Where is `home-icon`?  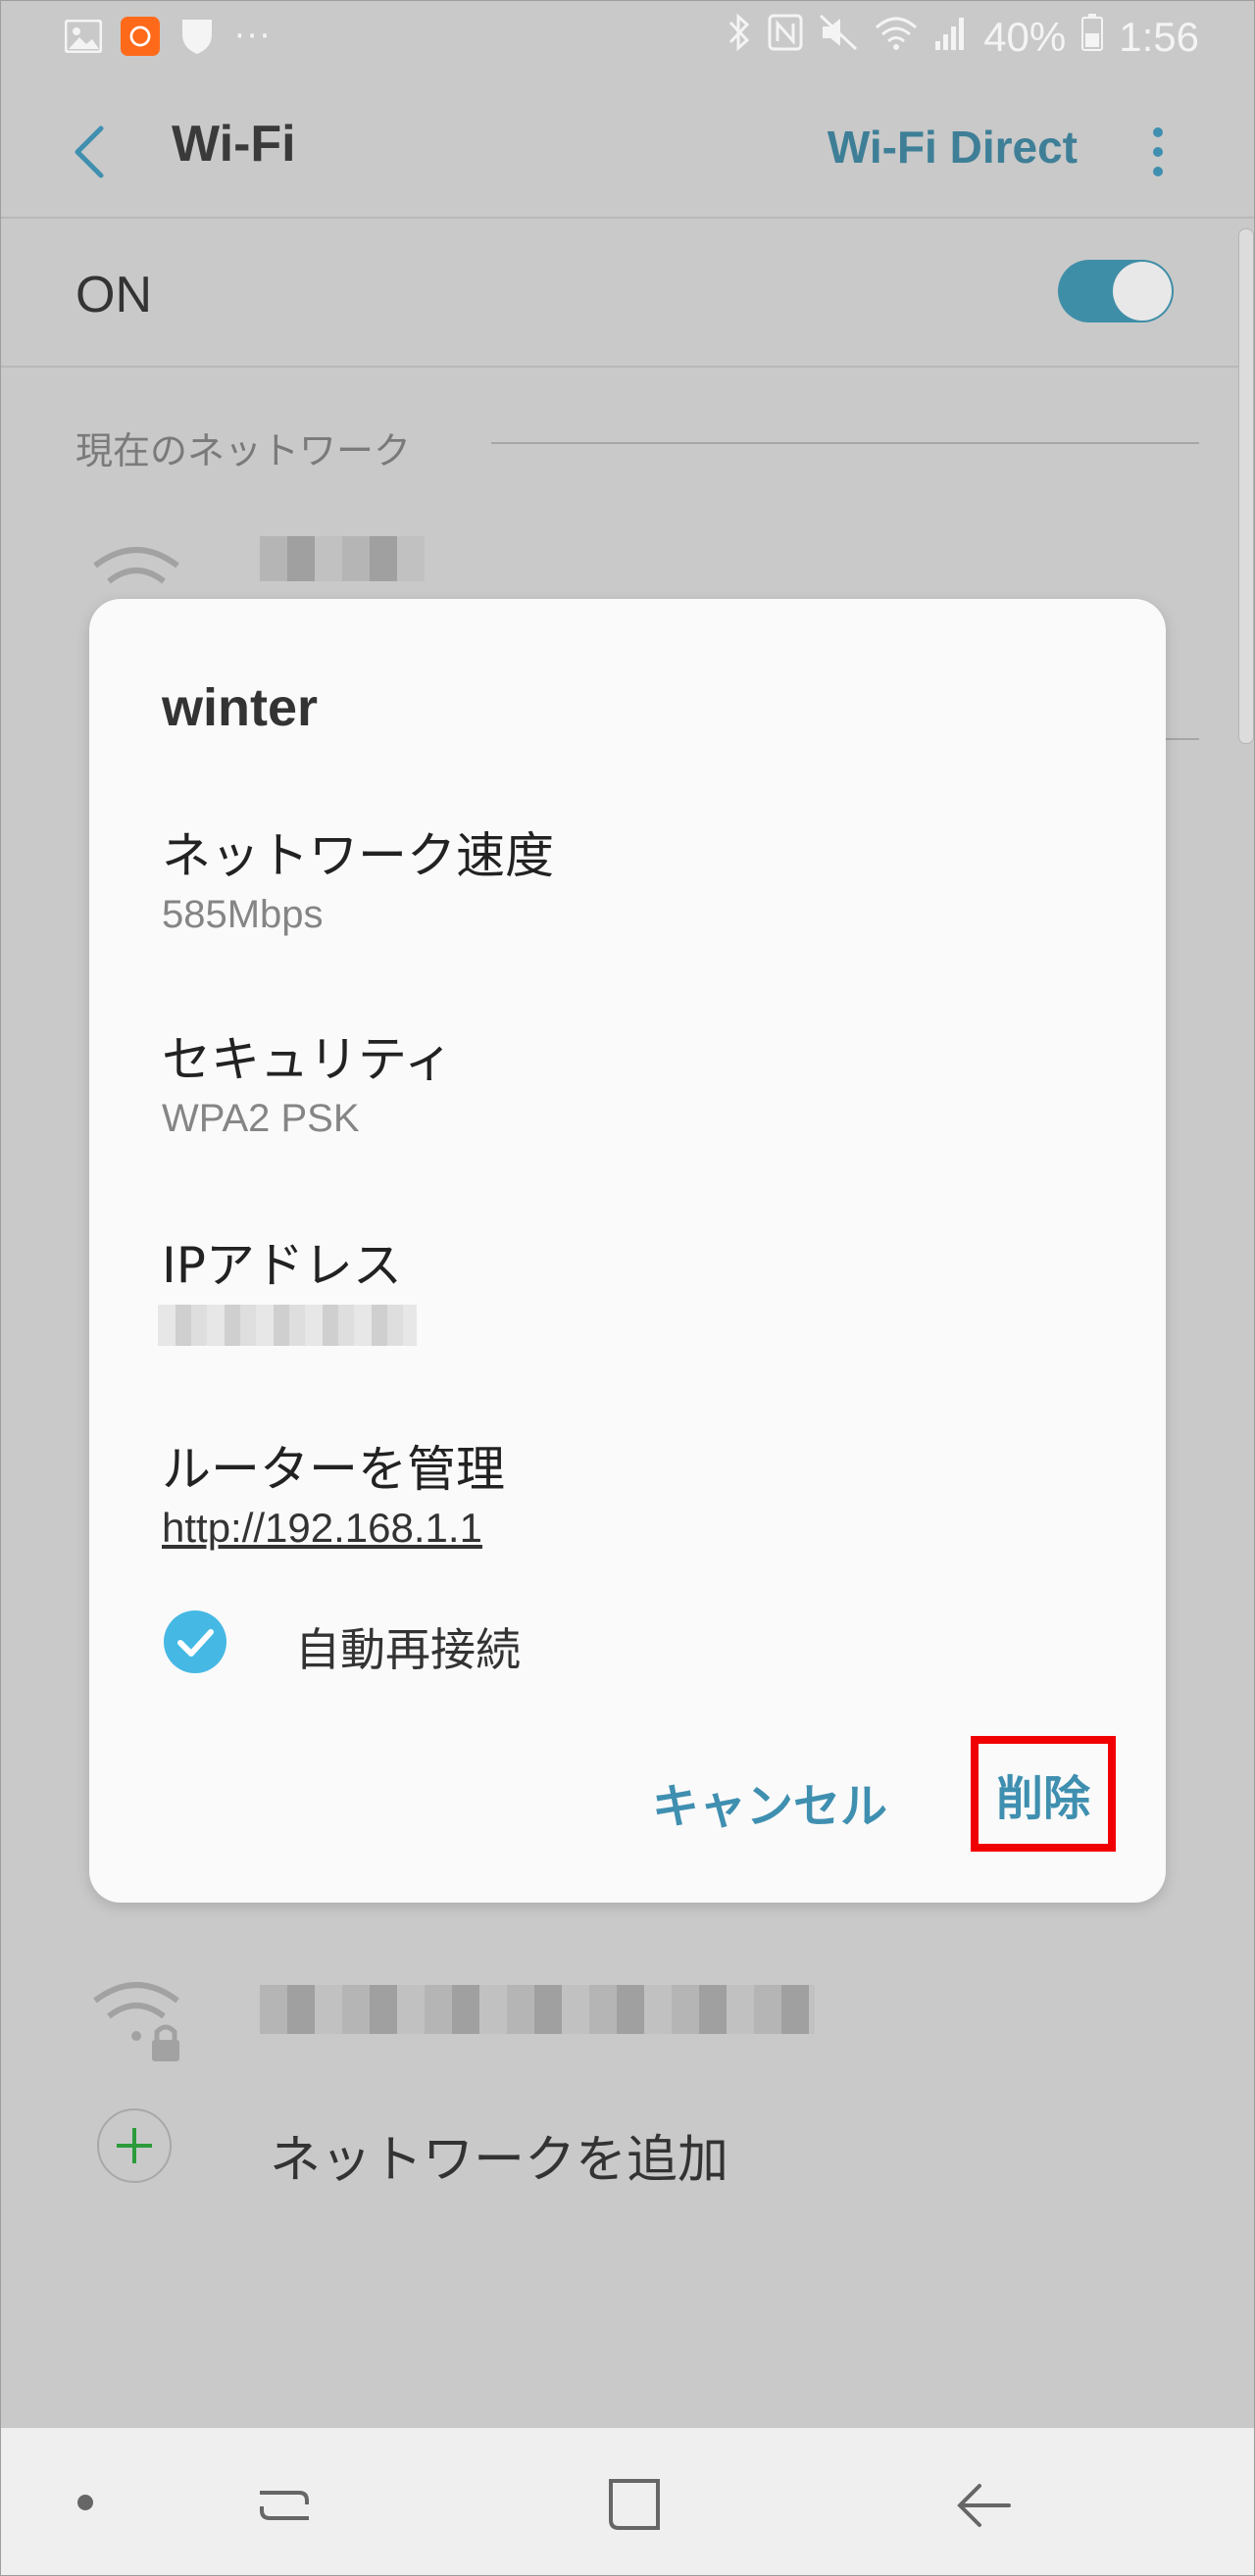
home-icon is located at coordinates (635, 2505).